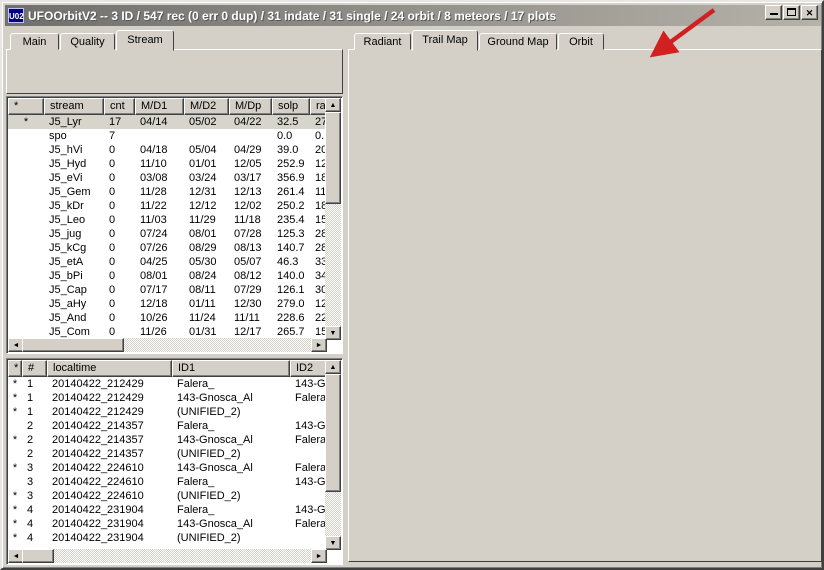 This screenshot has height=570, width=824. Describe the element at coordinates (167, 318) in the screenshot. I see `table-row: J5_And 0 10/26 11/24 11/11 228.6 22` at that location.